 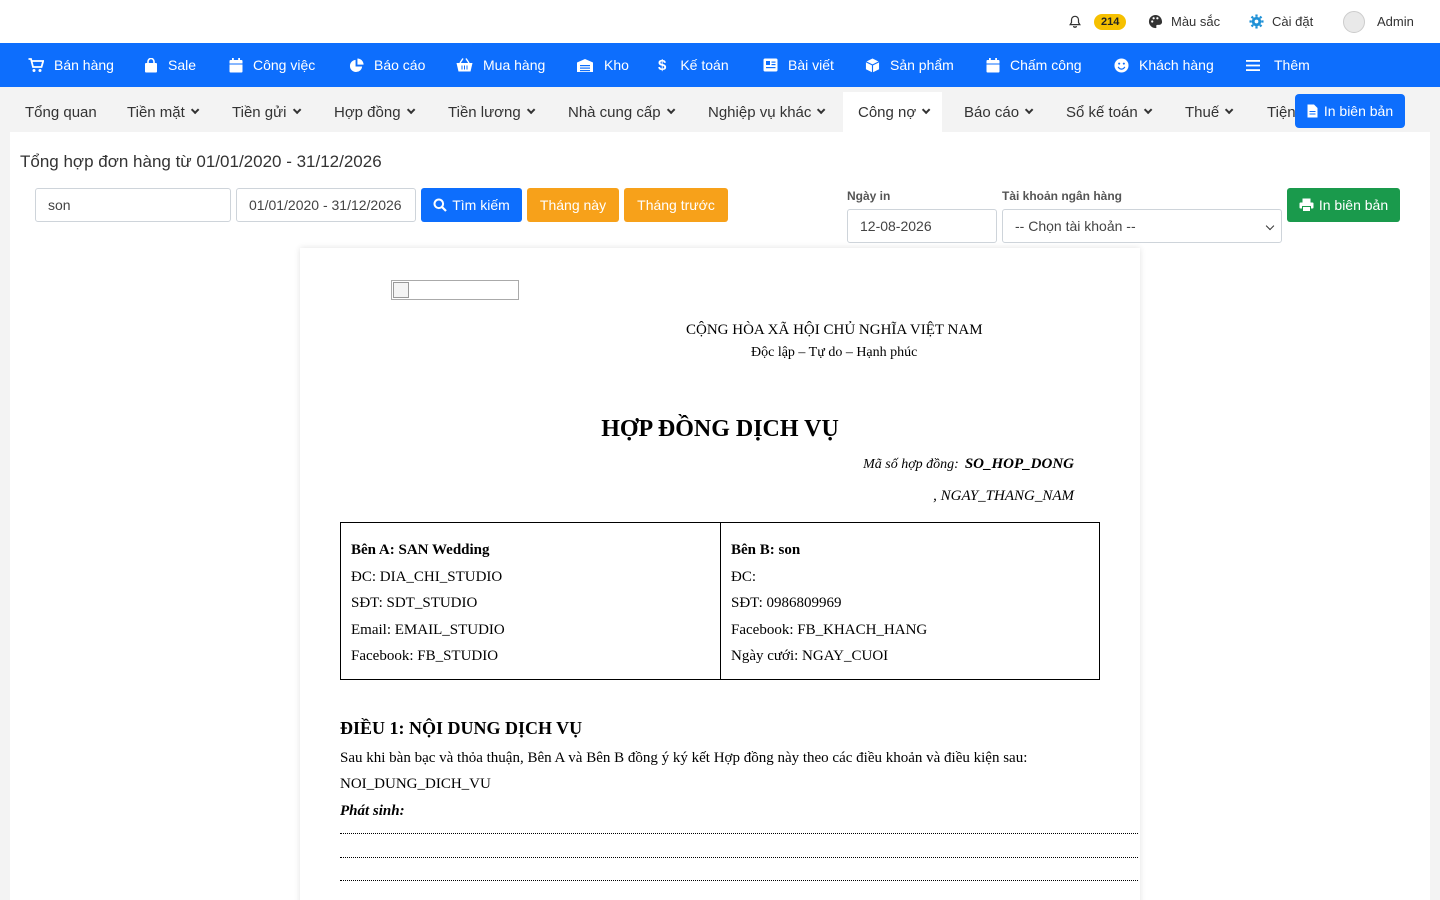 What do you see at coordinates (1281, 21) in the screenshot?
I see `settings-button: Cài đặt` at bounding box center [1281, 21].